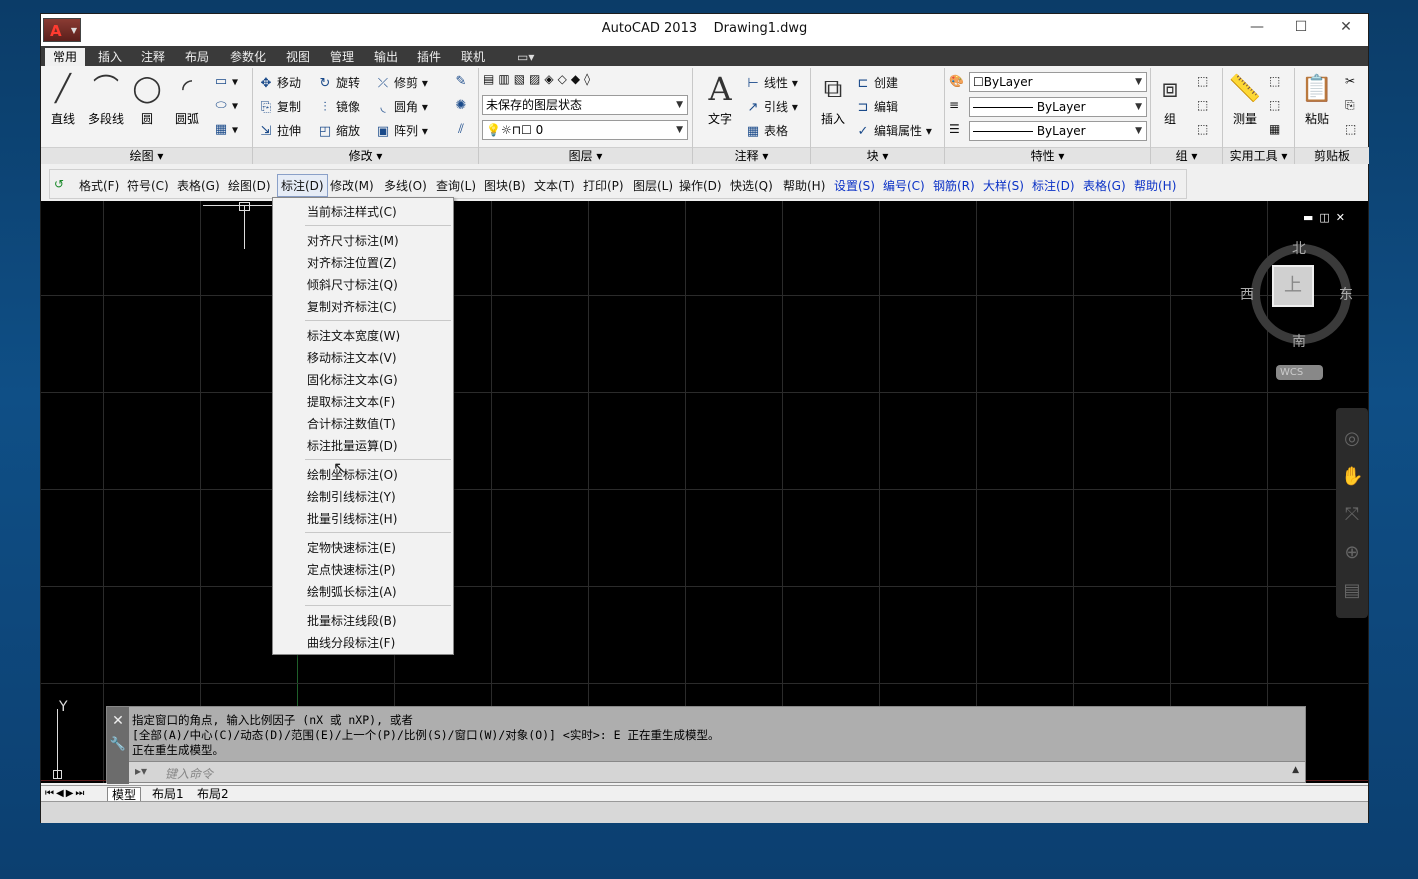 The image size is (1418, 879). I want to click on compass-south: 南, so click(1299, 341).